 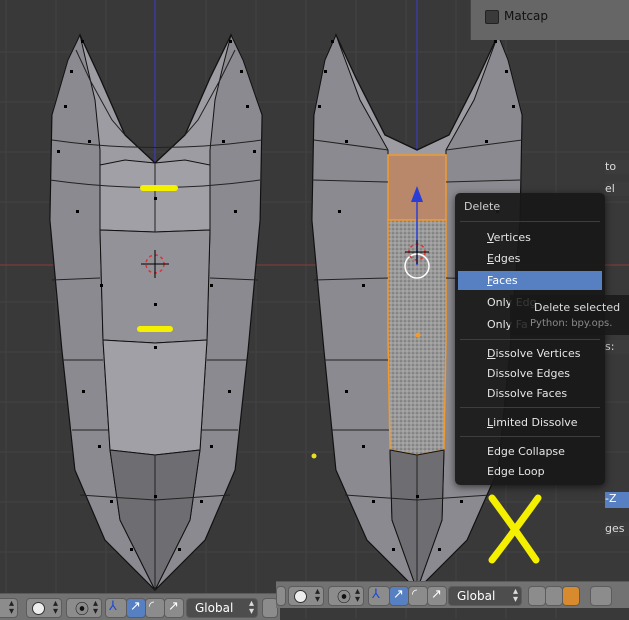 What do you see at coordinates (549, 20) in the screenshot?
I see `properties-panel: Matcap` at bounding box center [549, 20].